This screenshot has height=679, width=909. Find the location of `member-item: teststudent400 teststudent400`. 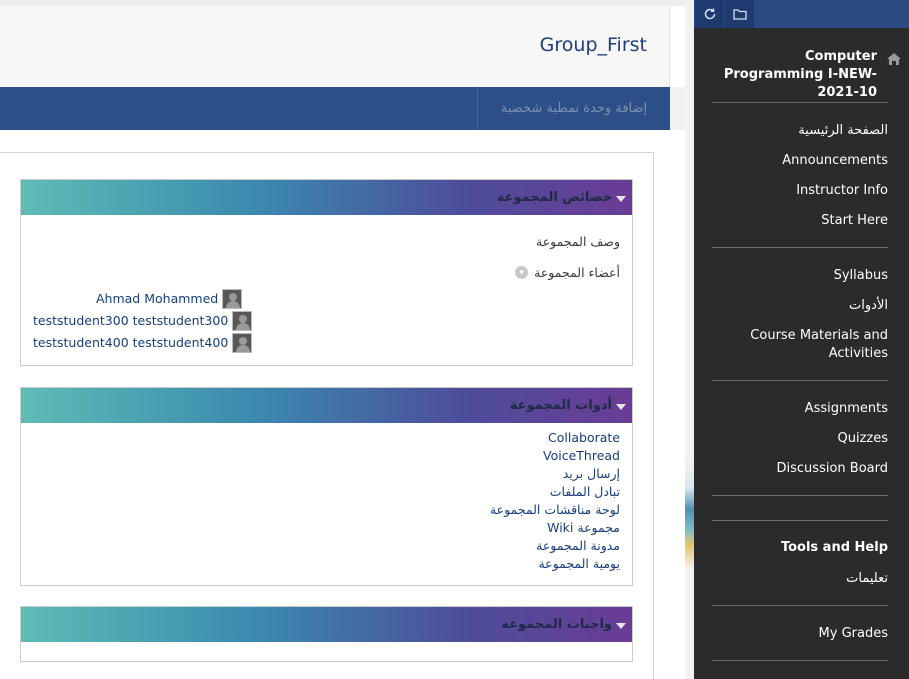

member-item: teststudent400 teststudent400 is located at coordinates (143, 342).